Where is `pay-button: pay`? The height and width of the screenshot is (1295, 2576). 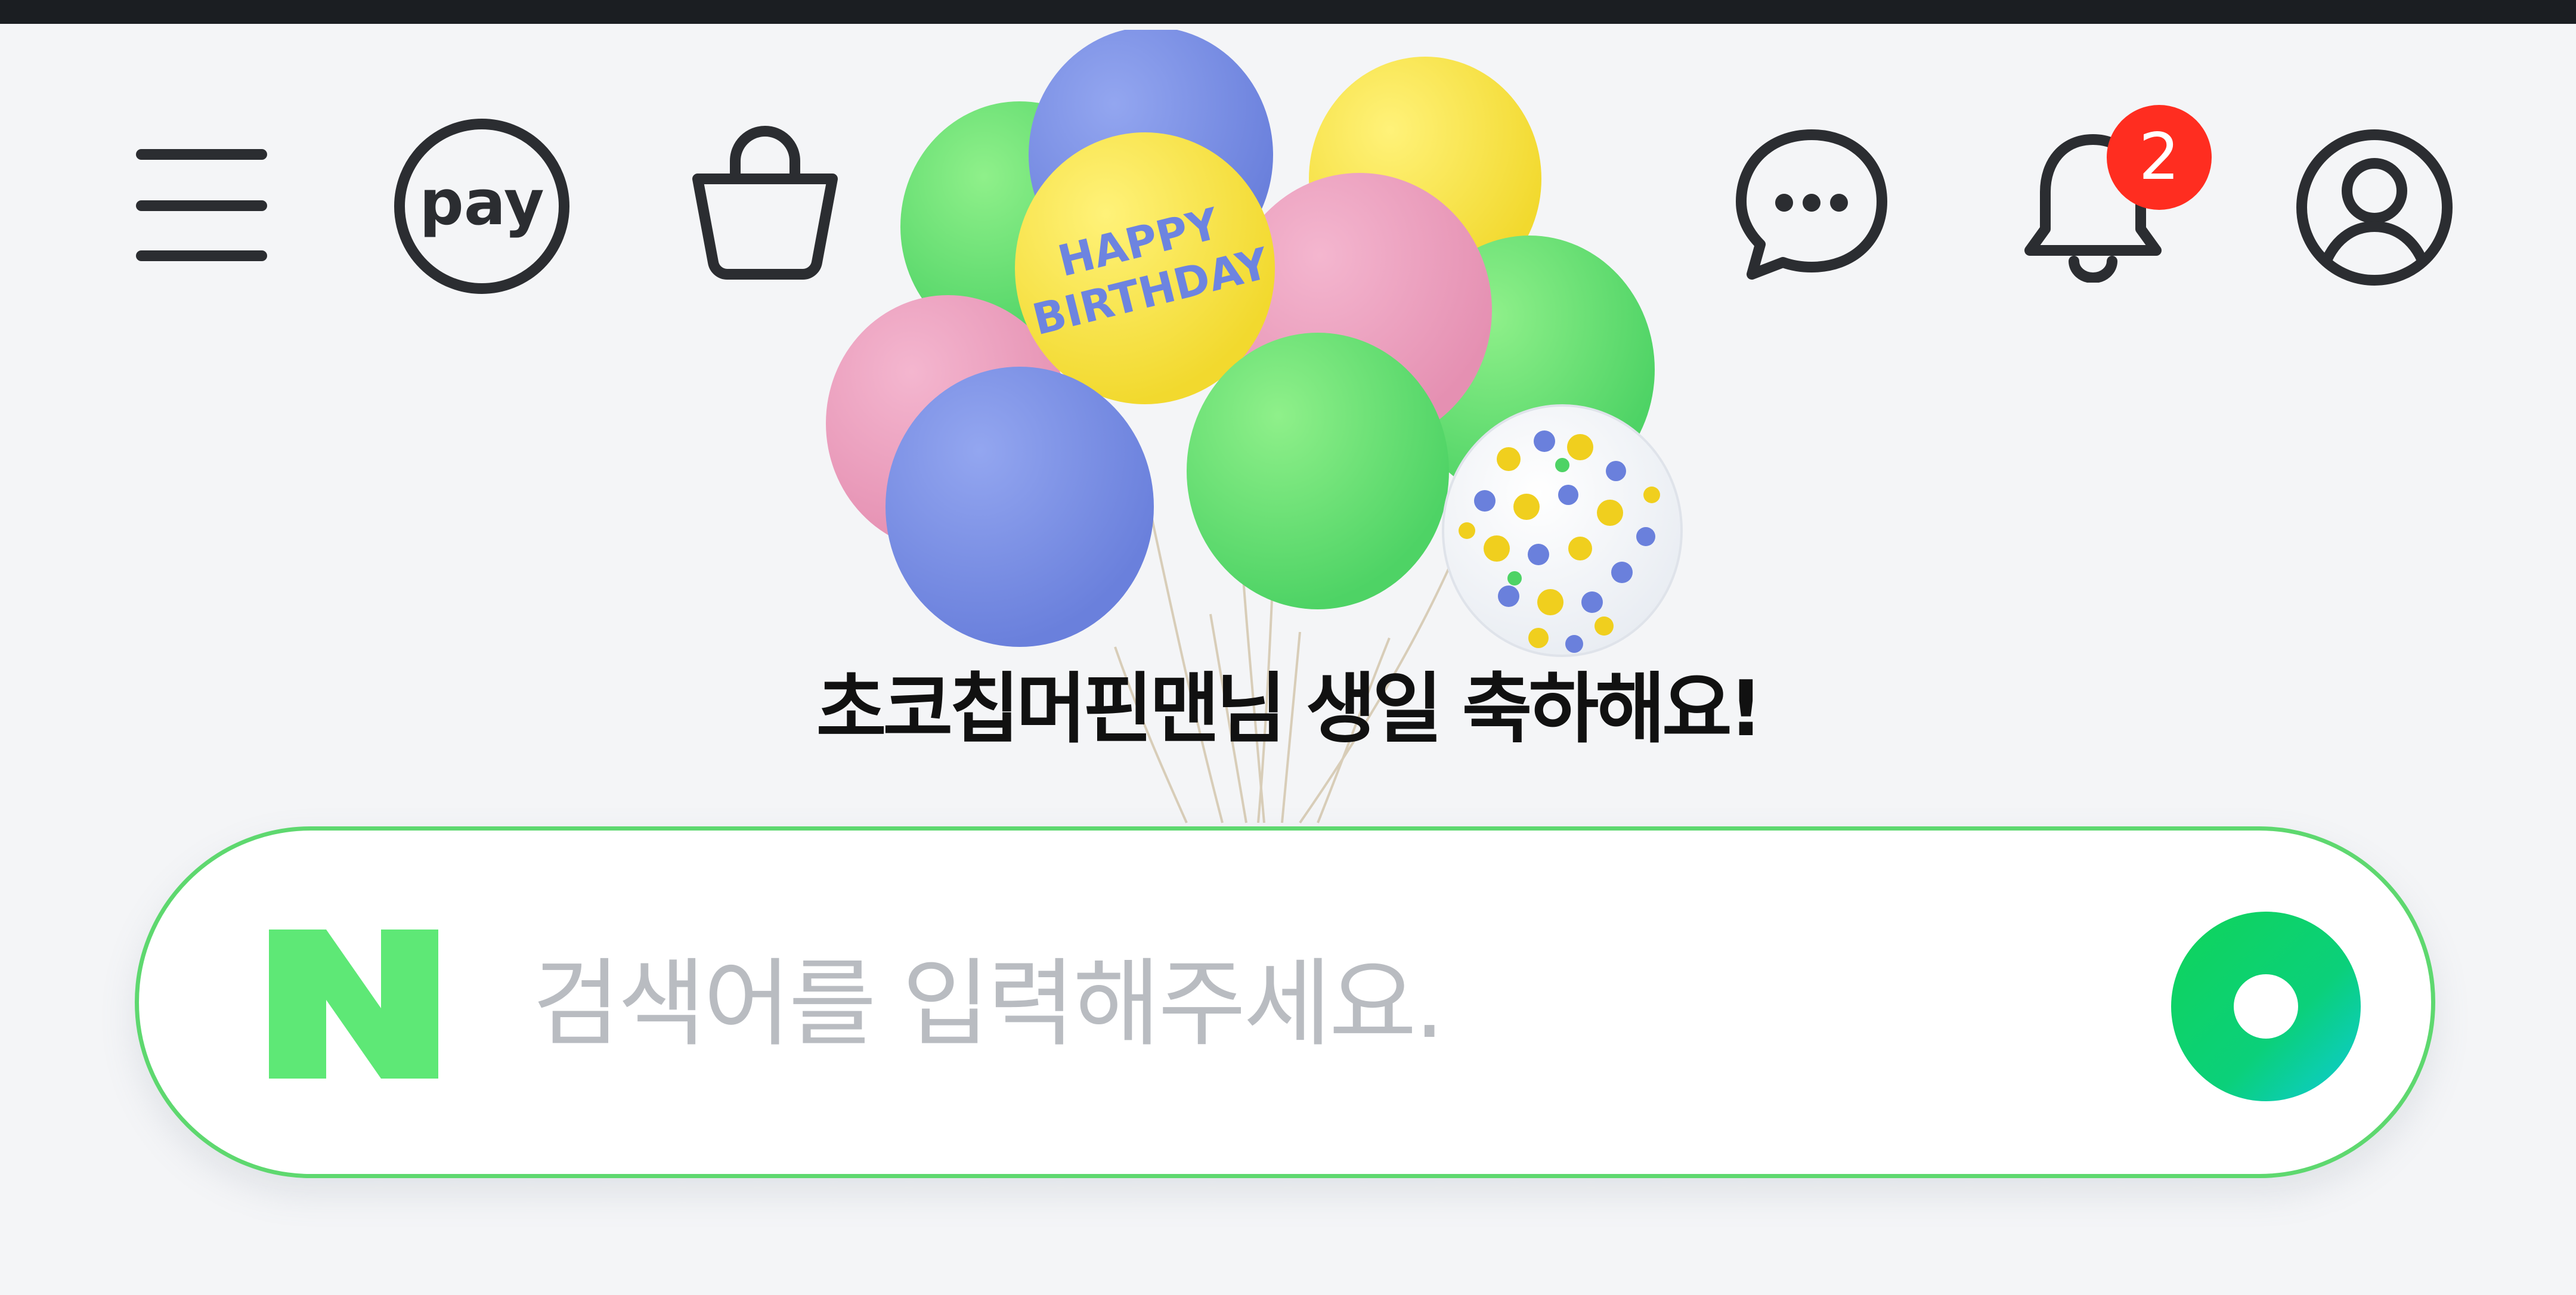 pay-button: pay is located at coordinates (481, 206).